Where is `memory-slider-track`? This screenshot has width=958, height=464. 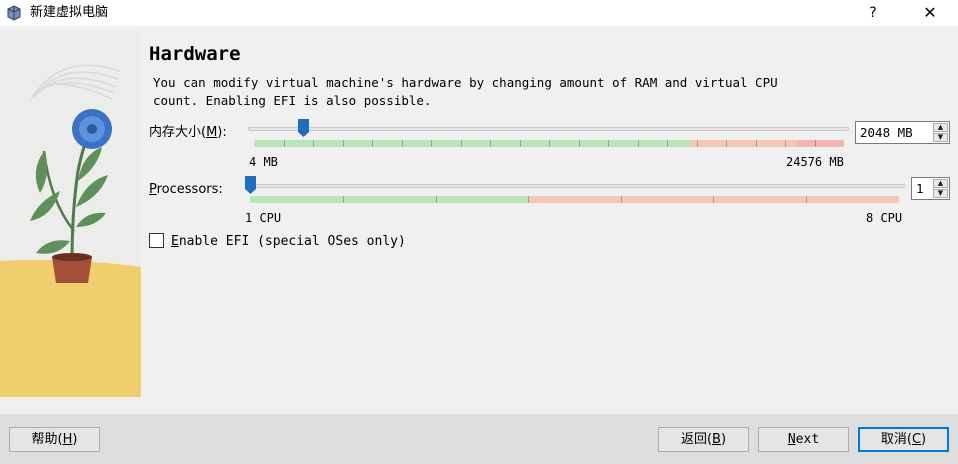
memory-slider-track is located at coordinates (548, 129).